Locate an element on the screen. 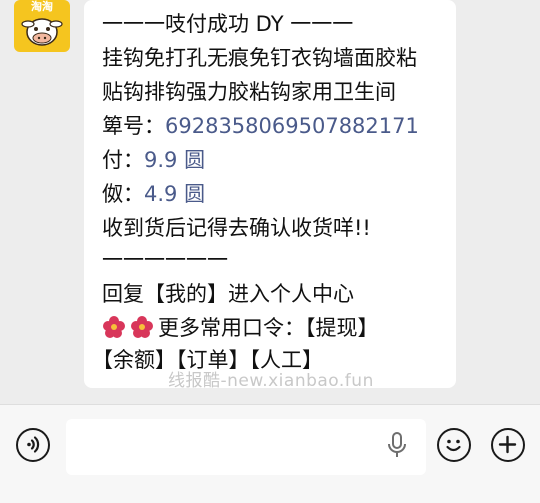 Image resolution: width=540 pixels, height=503 pixels. more-commands-row: 更多常用口令：【提现】 is located at coordinates (240, 328).